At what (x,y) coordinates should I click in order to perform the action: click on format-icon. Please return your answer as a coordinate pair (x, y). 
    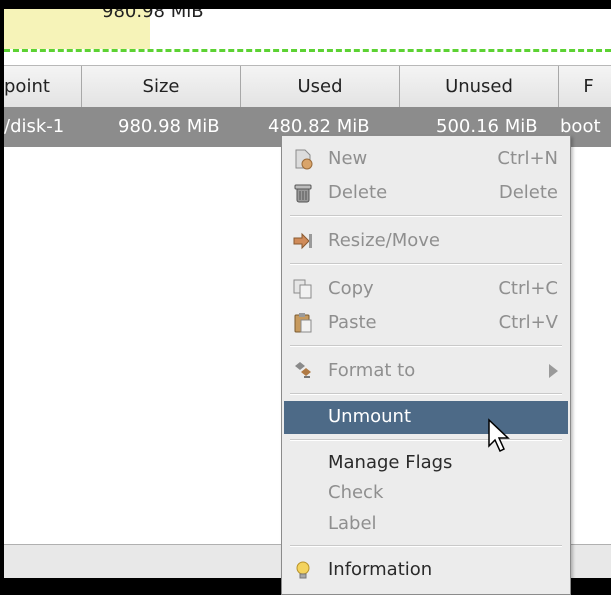
    Looking at the image, I should click on (303, 371).